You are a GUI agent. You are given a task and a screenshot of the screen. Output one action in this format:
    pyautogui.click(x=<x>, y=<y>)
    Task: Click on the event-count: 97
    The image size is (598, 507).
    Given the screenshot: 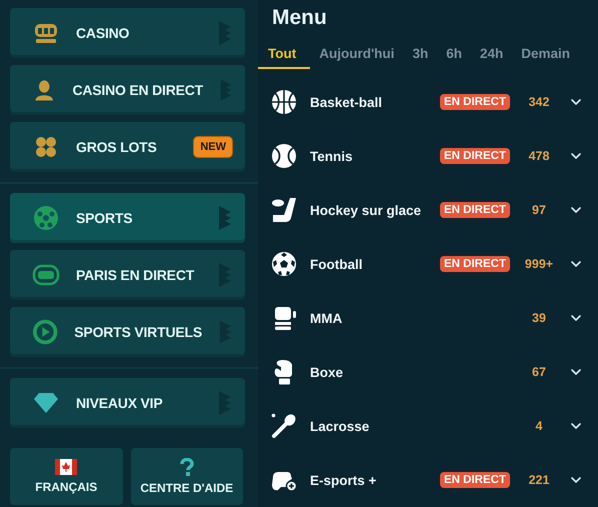 What is the action you would take?
    pyautogui.click(x=539, y=210)
    